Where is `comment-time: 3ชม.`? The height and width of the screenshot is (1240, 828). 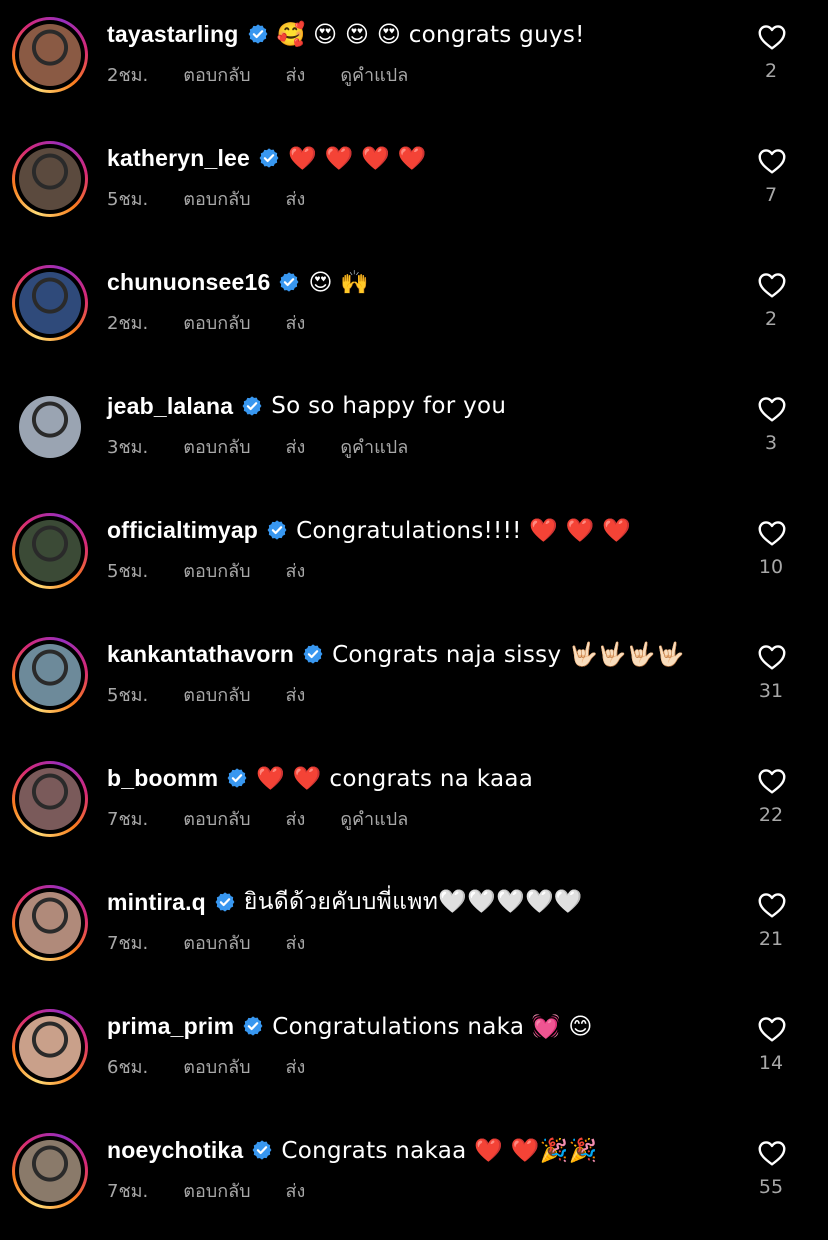
comment-time: 3ชม. is located at coordinates (128, 447).